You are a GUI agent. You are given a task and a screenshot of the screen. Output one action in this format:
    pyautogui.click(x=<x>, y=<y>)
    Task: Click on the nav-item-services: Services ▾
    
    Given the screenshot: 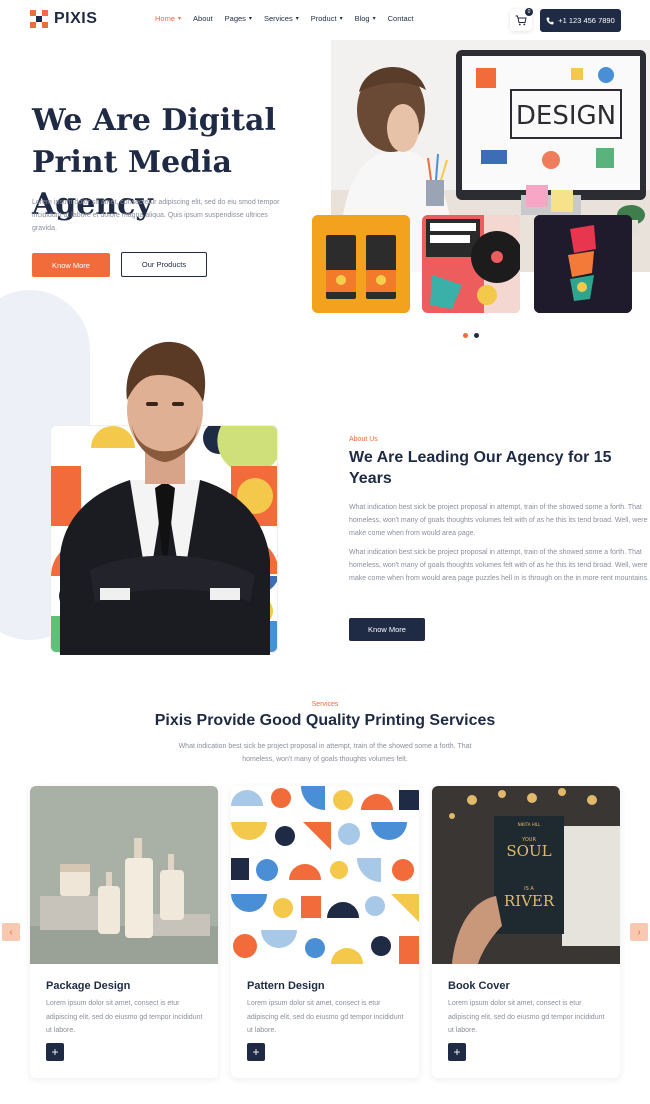 What is the action you would take?
    pyautogui.click(x=281, y=18)
    